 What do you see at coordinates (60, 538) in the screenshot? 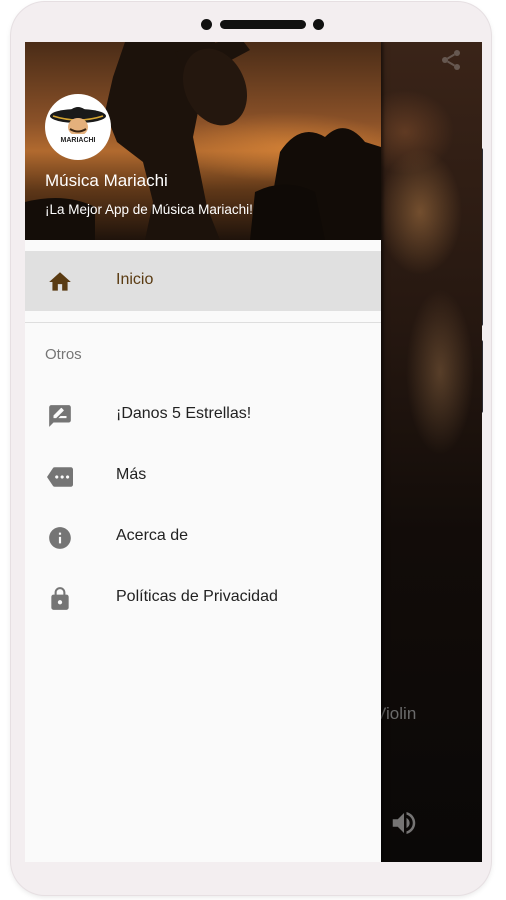
I see `info-icon` at bounding box center [60, 538].